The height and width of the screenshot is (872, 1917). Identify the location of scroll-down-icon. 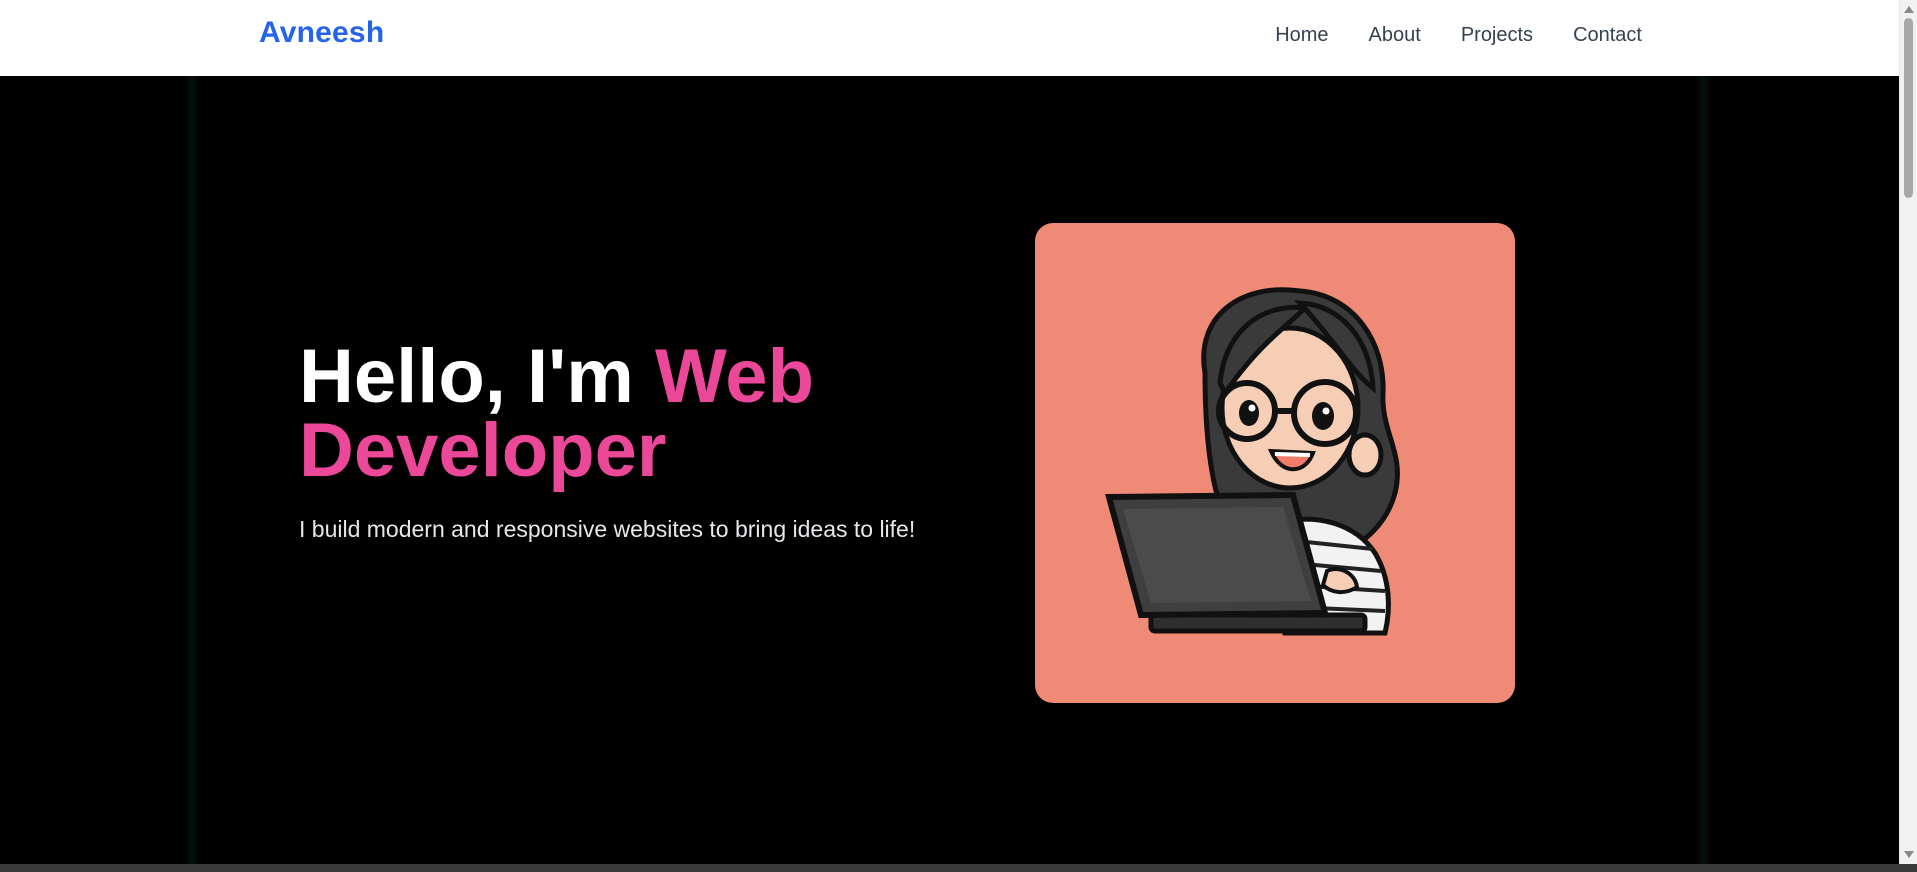
(1909, 854).